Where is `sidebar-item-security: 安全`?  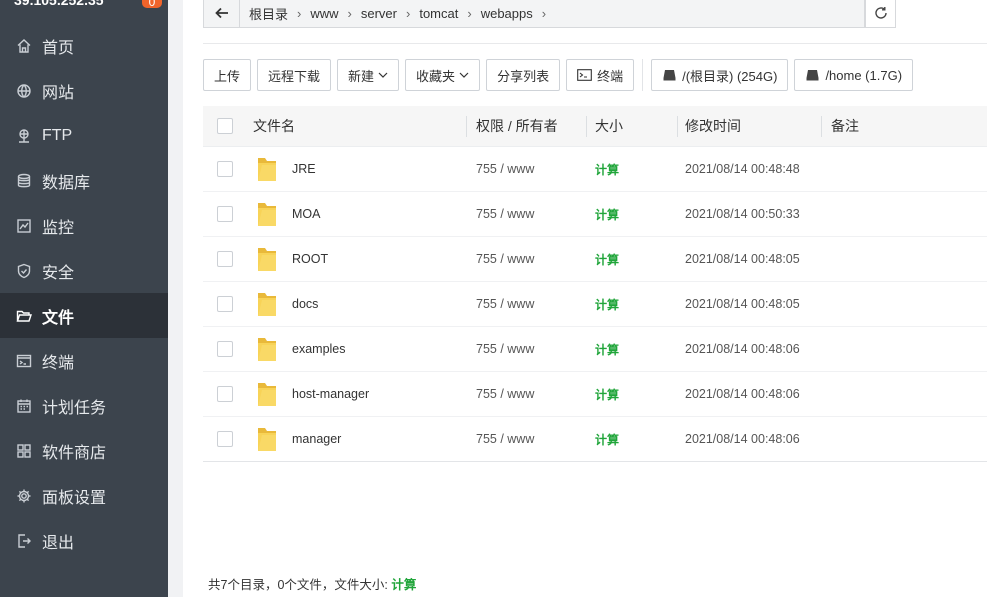
sidebar-item-security: 安全 is located at coordinates (84, 270).